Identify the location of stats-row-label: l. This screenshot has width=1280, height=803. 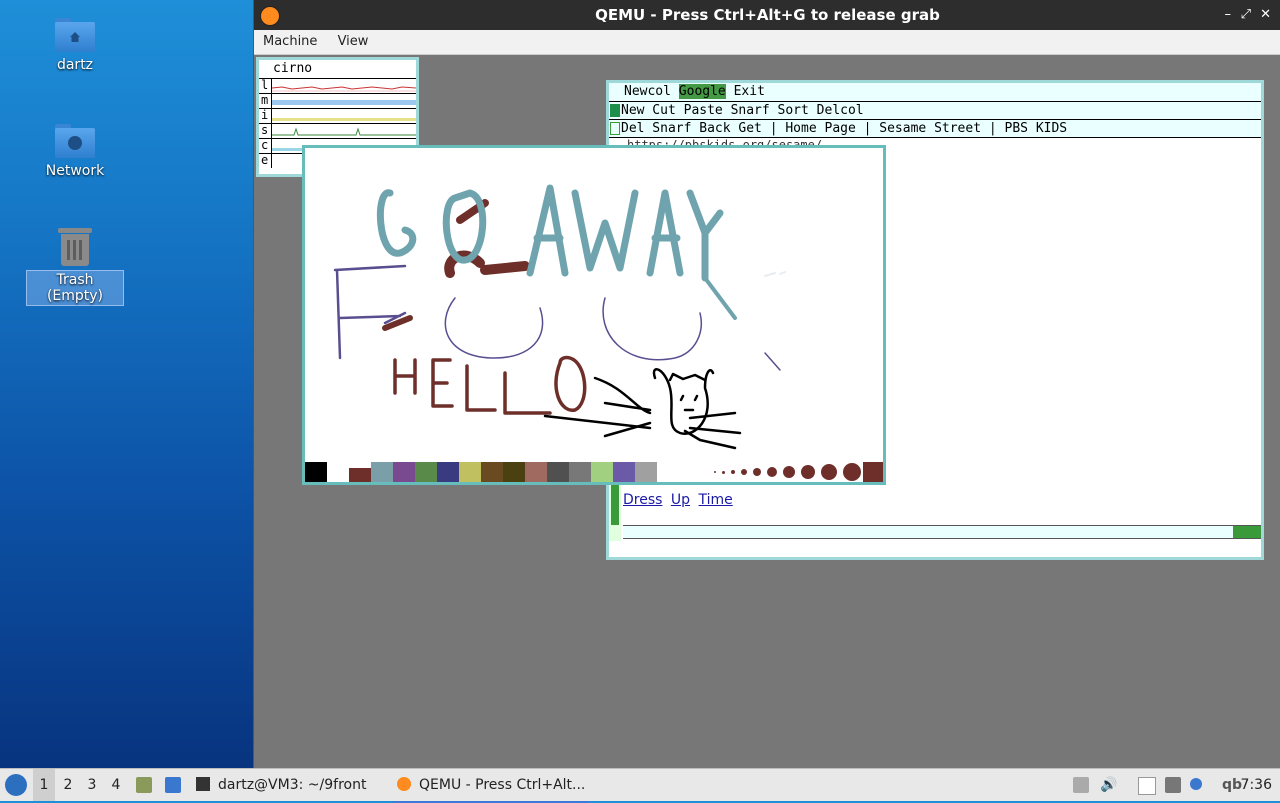
(265, 85).